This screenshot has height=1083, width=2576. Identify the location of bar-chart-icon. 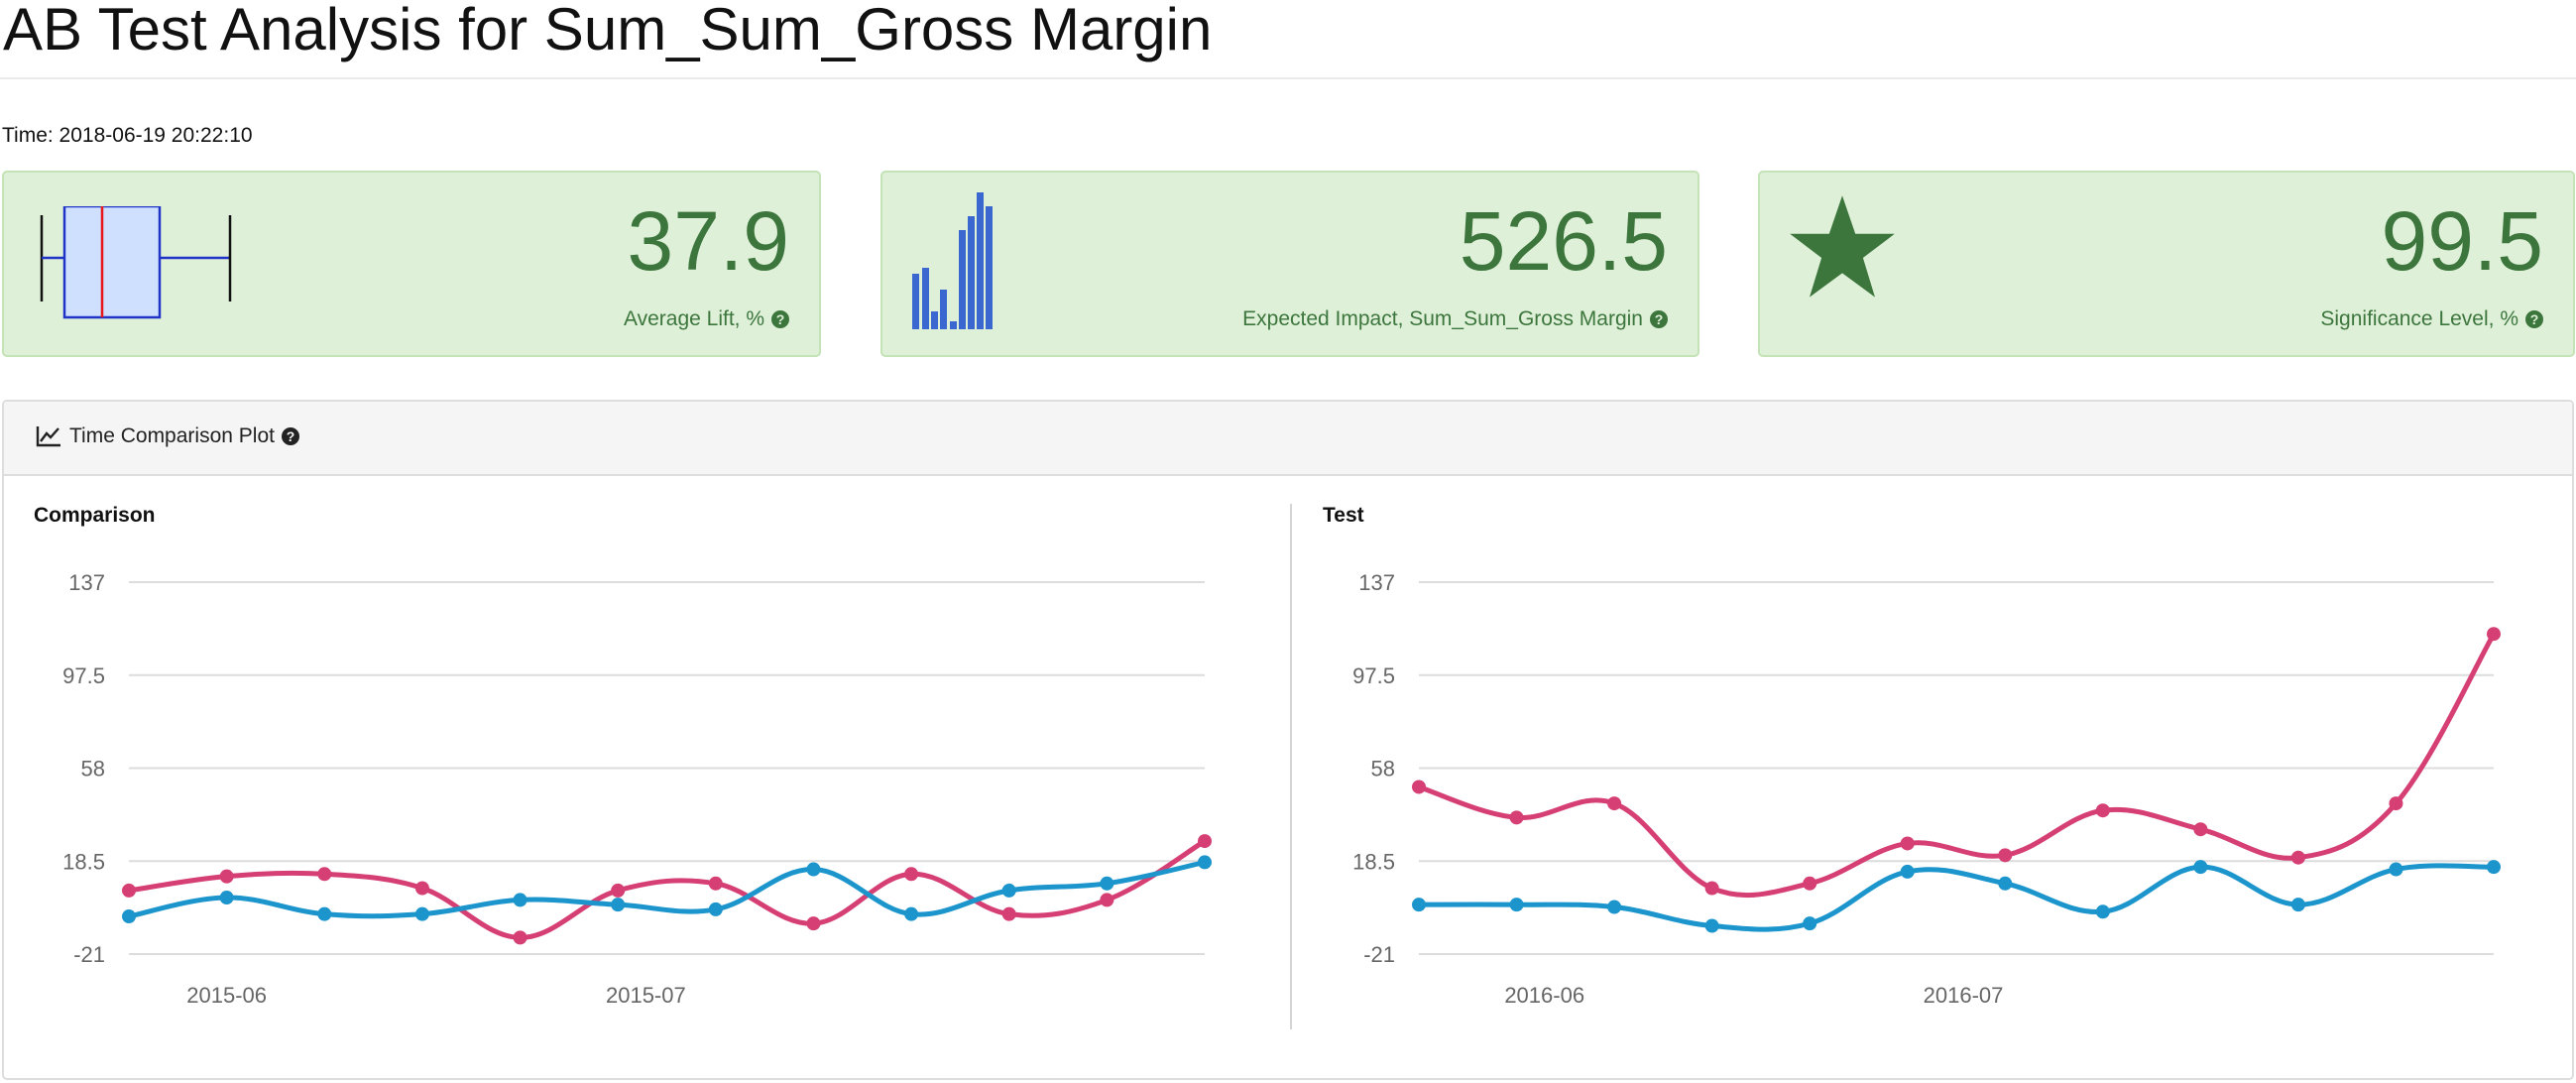
(953, 260).